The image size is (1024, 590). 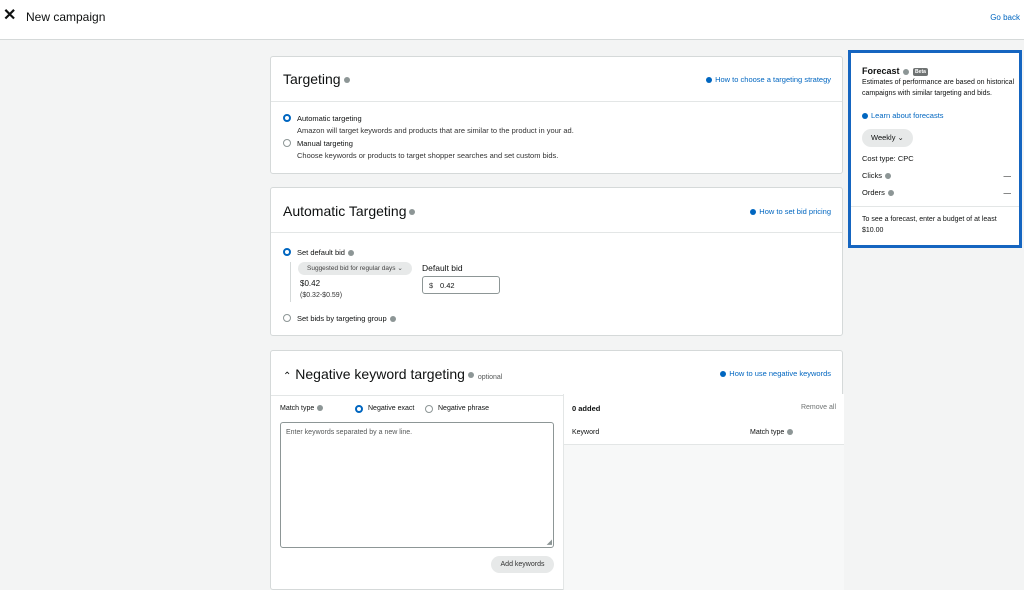 What do you see at coordinates (442, 268) in the screenshot?
I see `default-bid-heading: Default bid` at bounding box center [442, 268].